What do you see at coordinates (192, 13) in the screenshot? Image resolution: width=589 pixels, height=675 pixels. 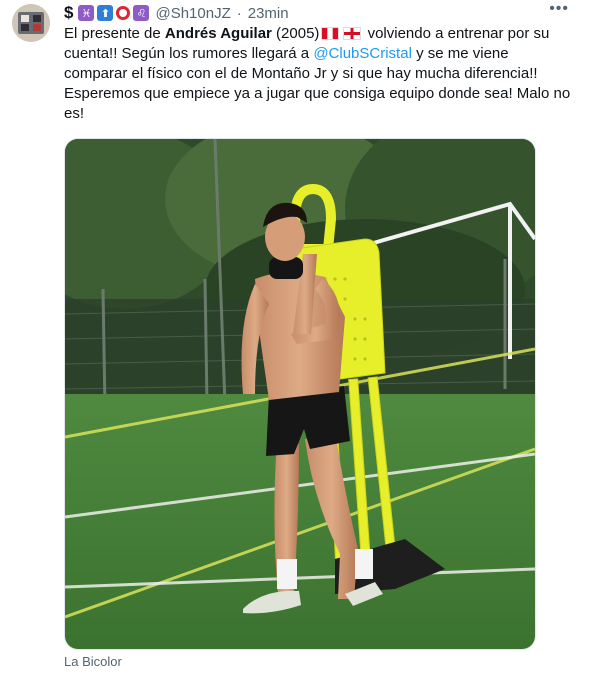 I see `author-handle: @Sh10nJZ` at bounding box center [192, 13].